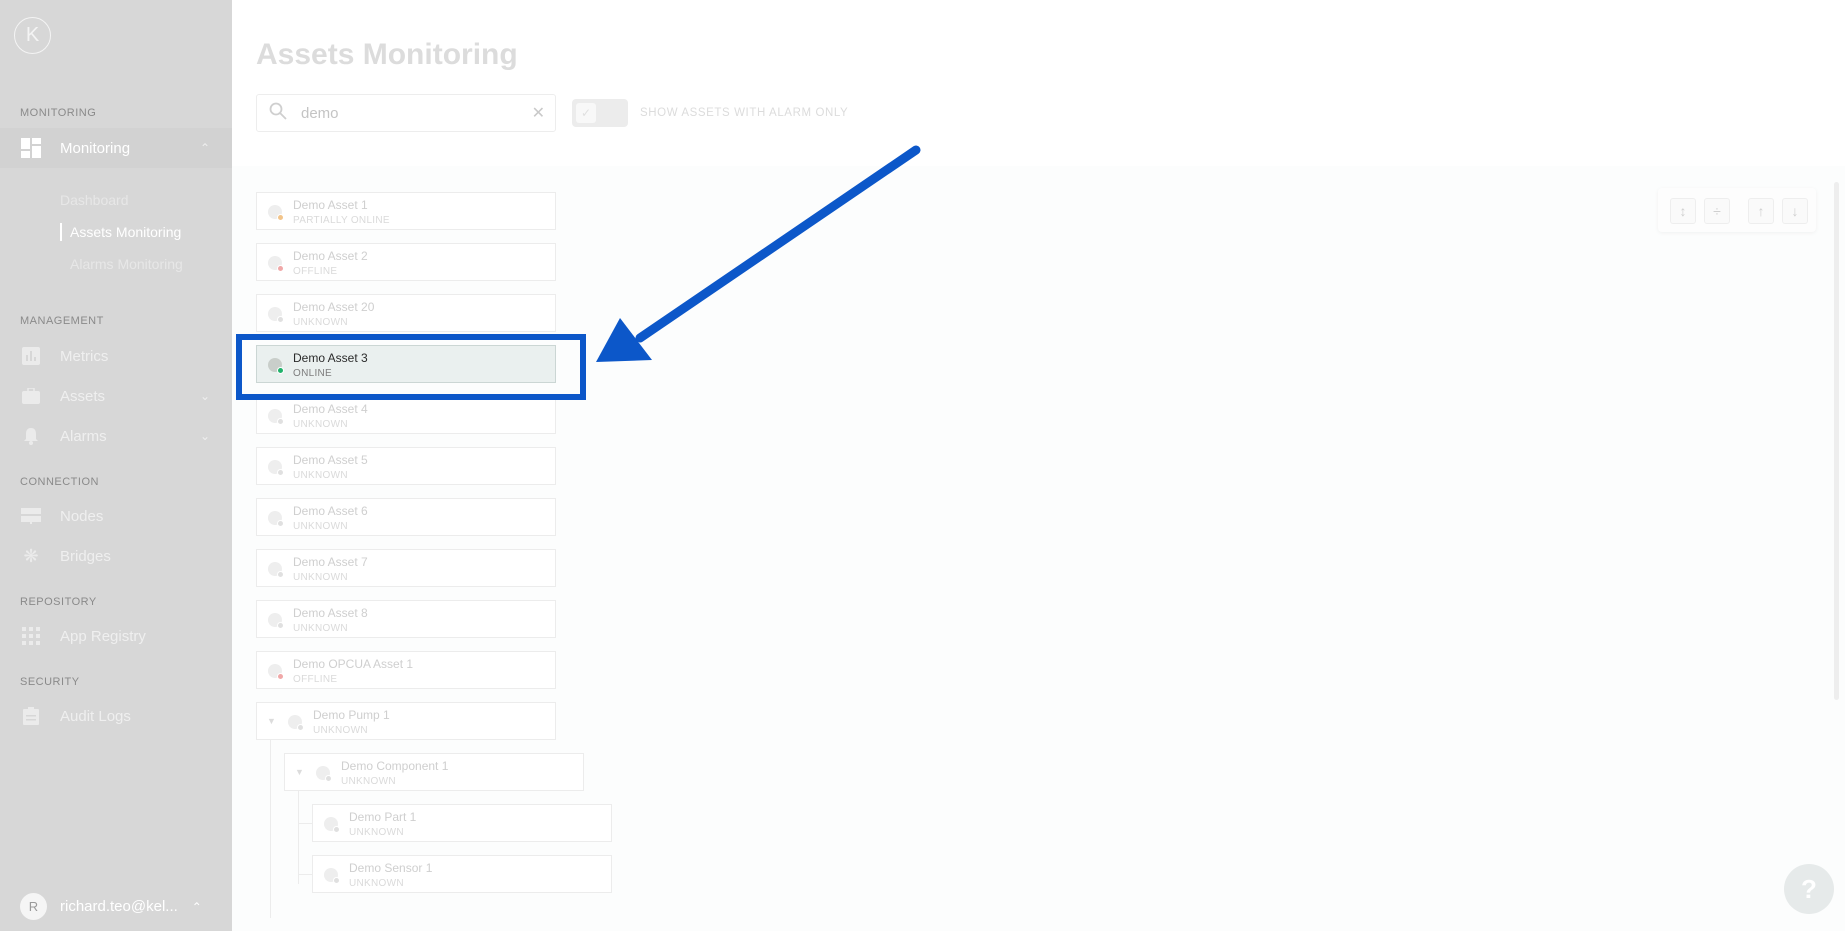  Describe the element at coordinates (406, 466) in the screenshot. I see `asset-row: Demo Asset 5 UNKNOWN` at that location.